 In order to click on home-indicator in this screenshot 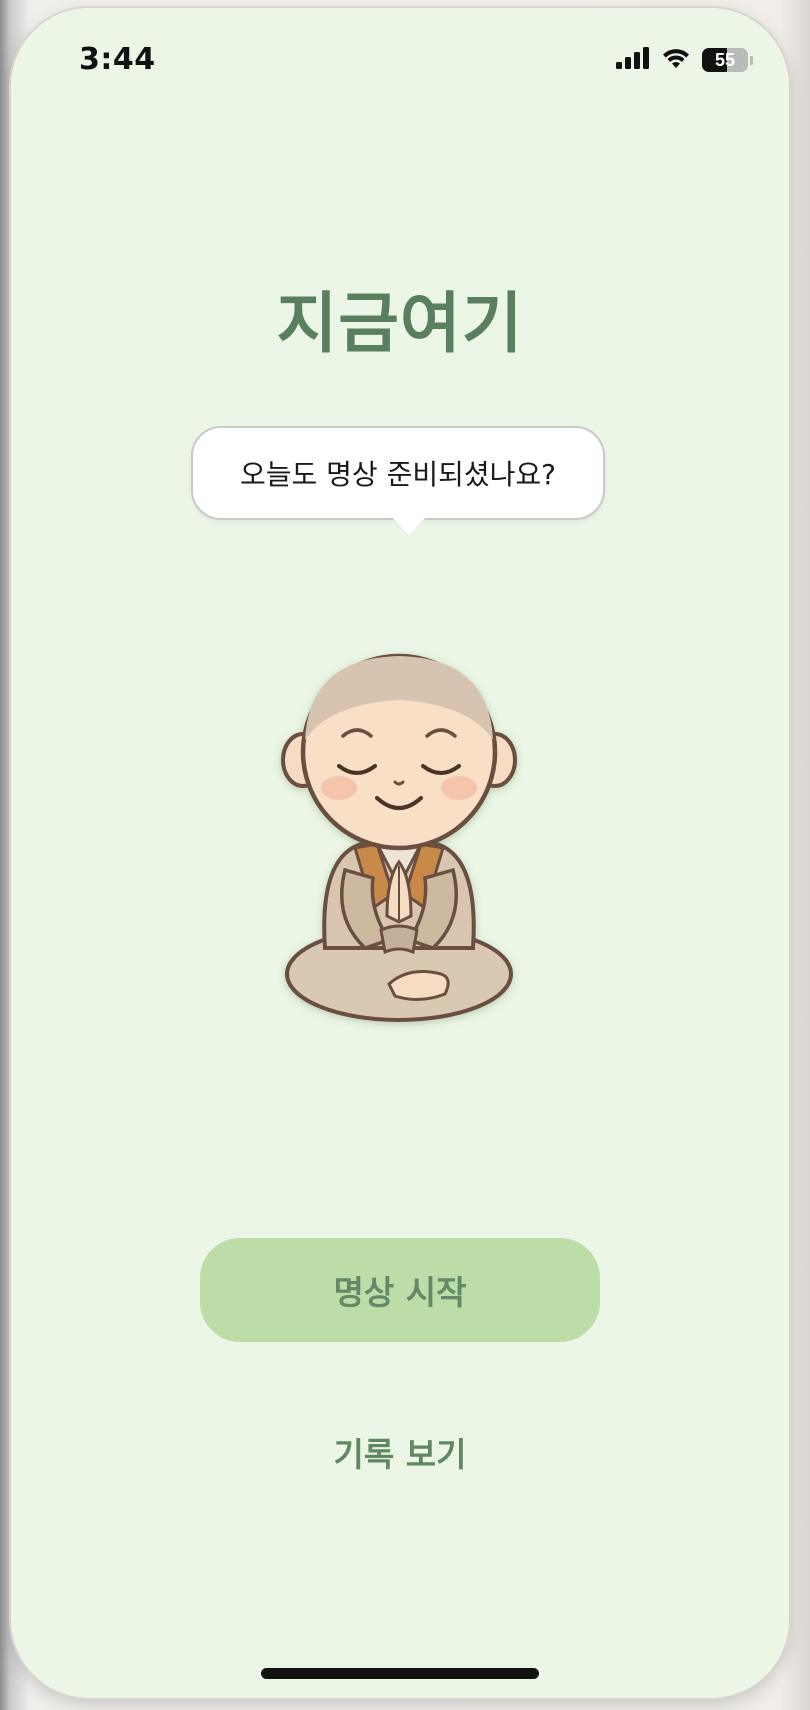, I will do `click(400, 1673)`.